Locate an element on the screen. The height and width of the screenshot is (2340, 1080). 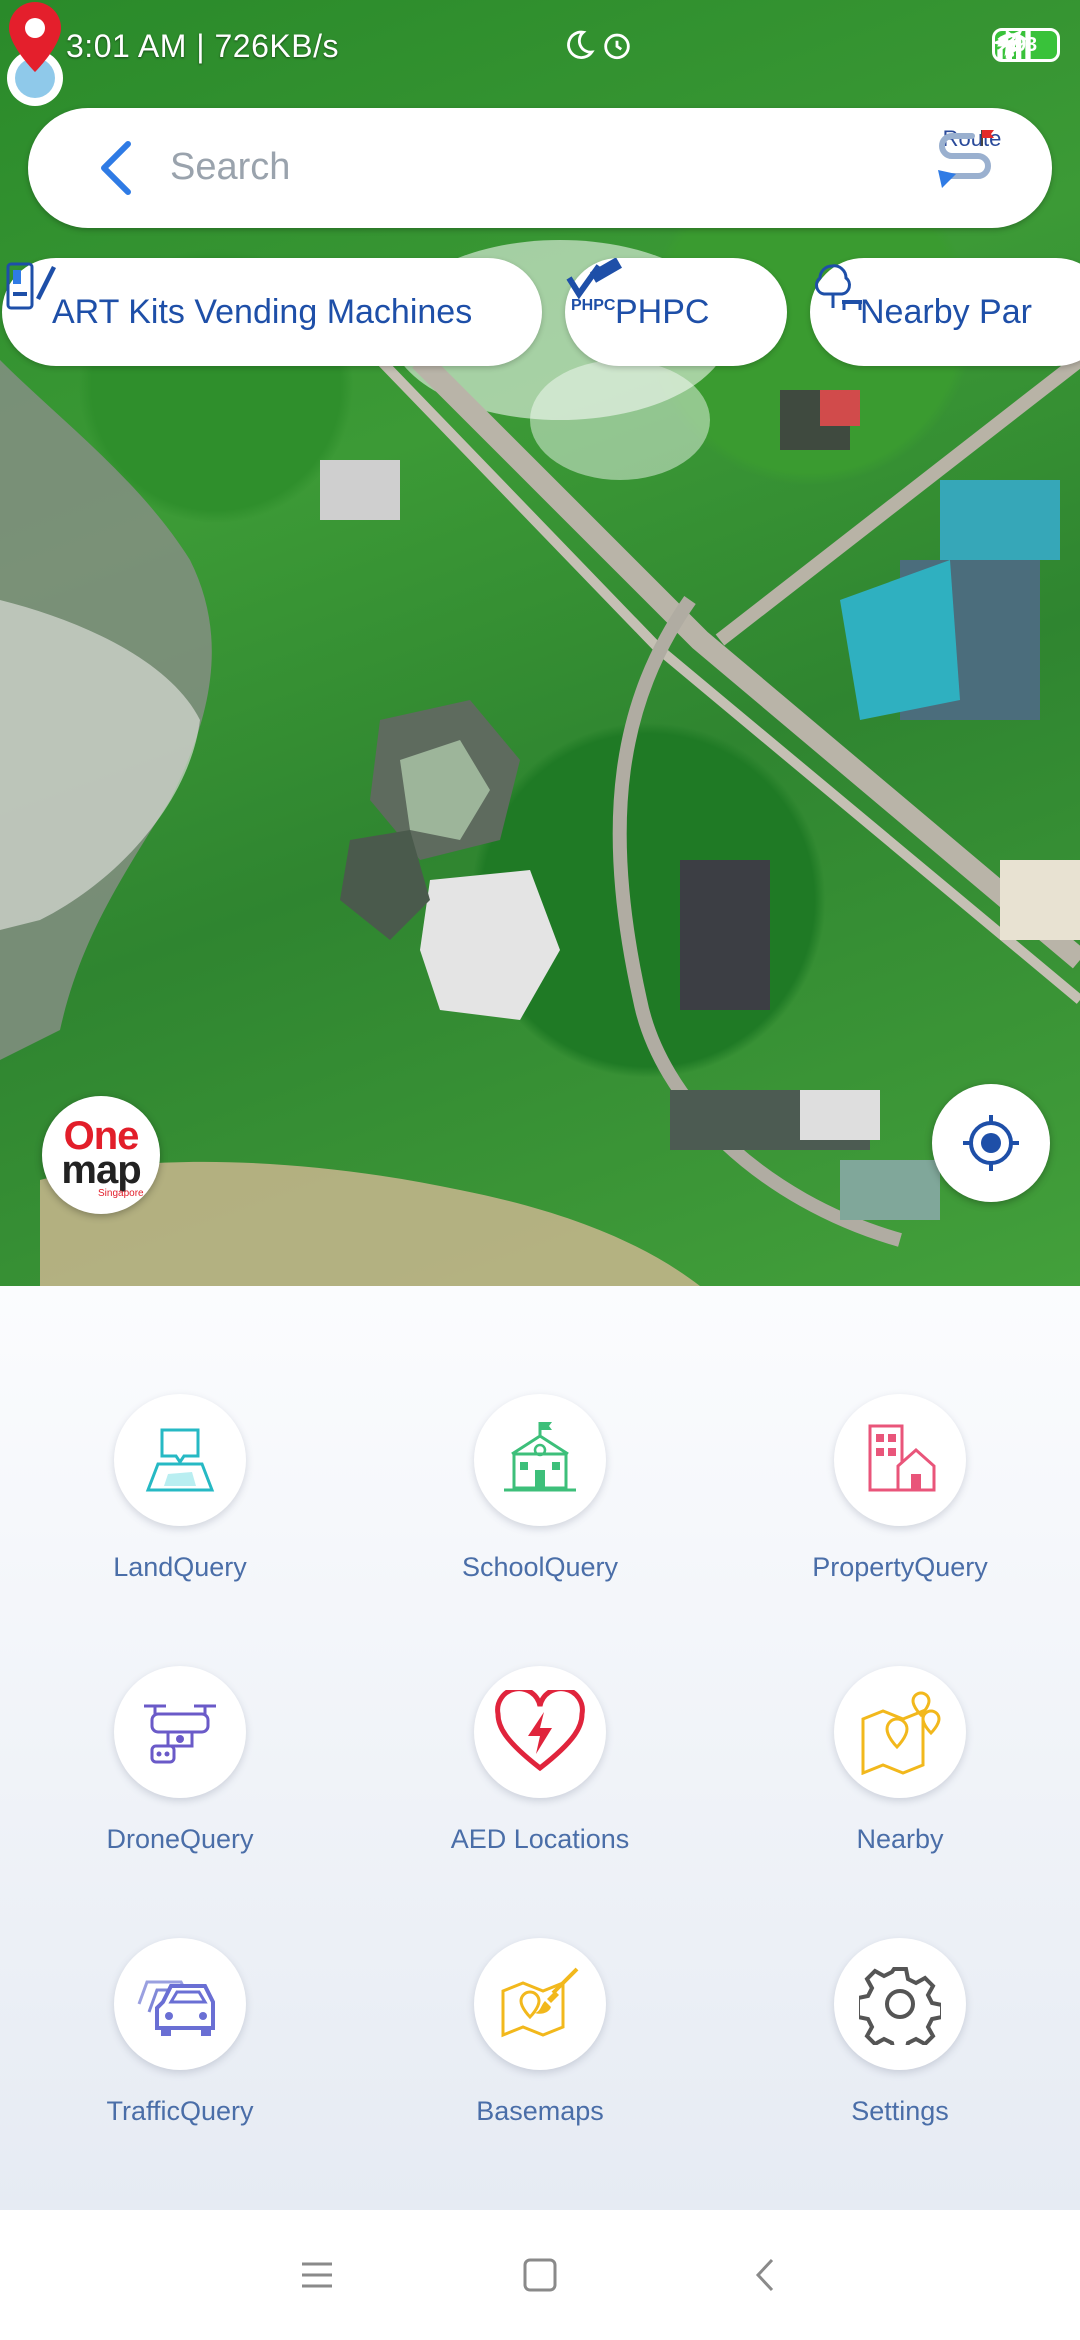
aed-icon-bg is located at coordinates (540, 1732).